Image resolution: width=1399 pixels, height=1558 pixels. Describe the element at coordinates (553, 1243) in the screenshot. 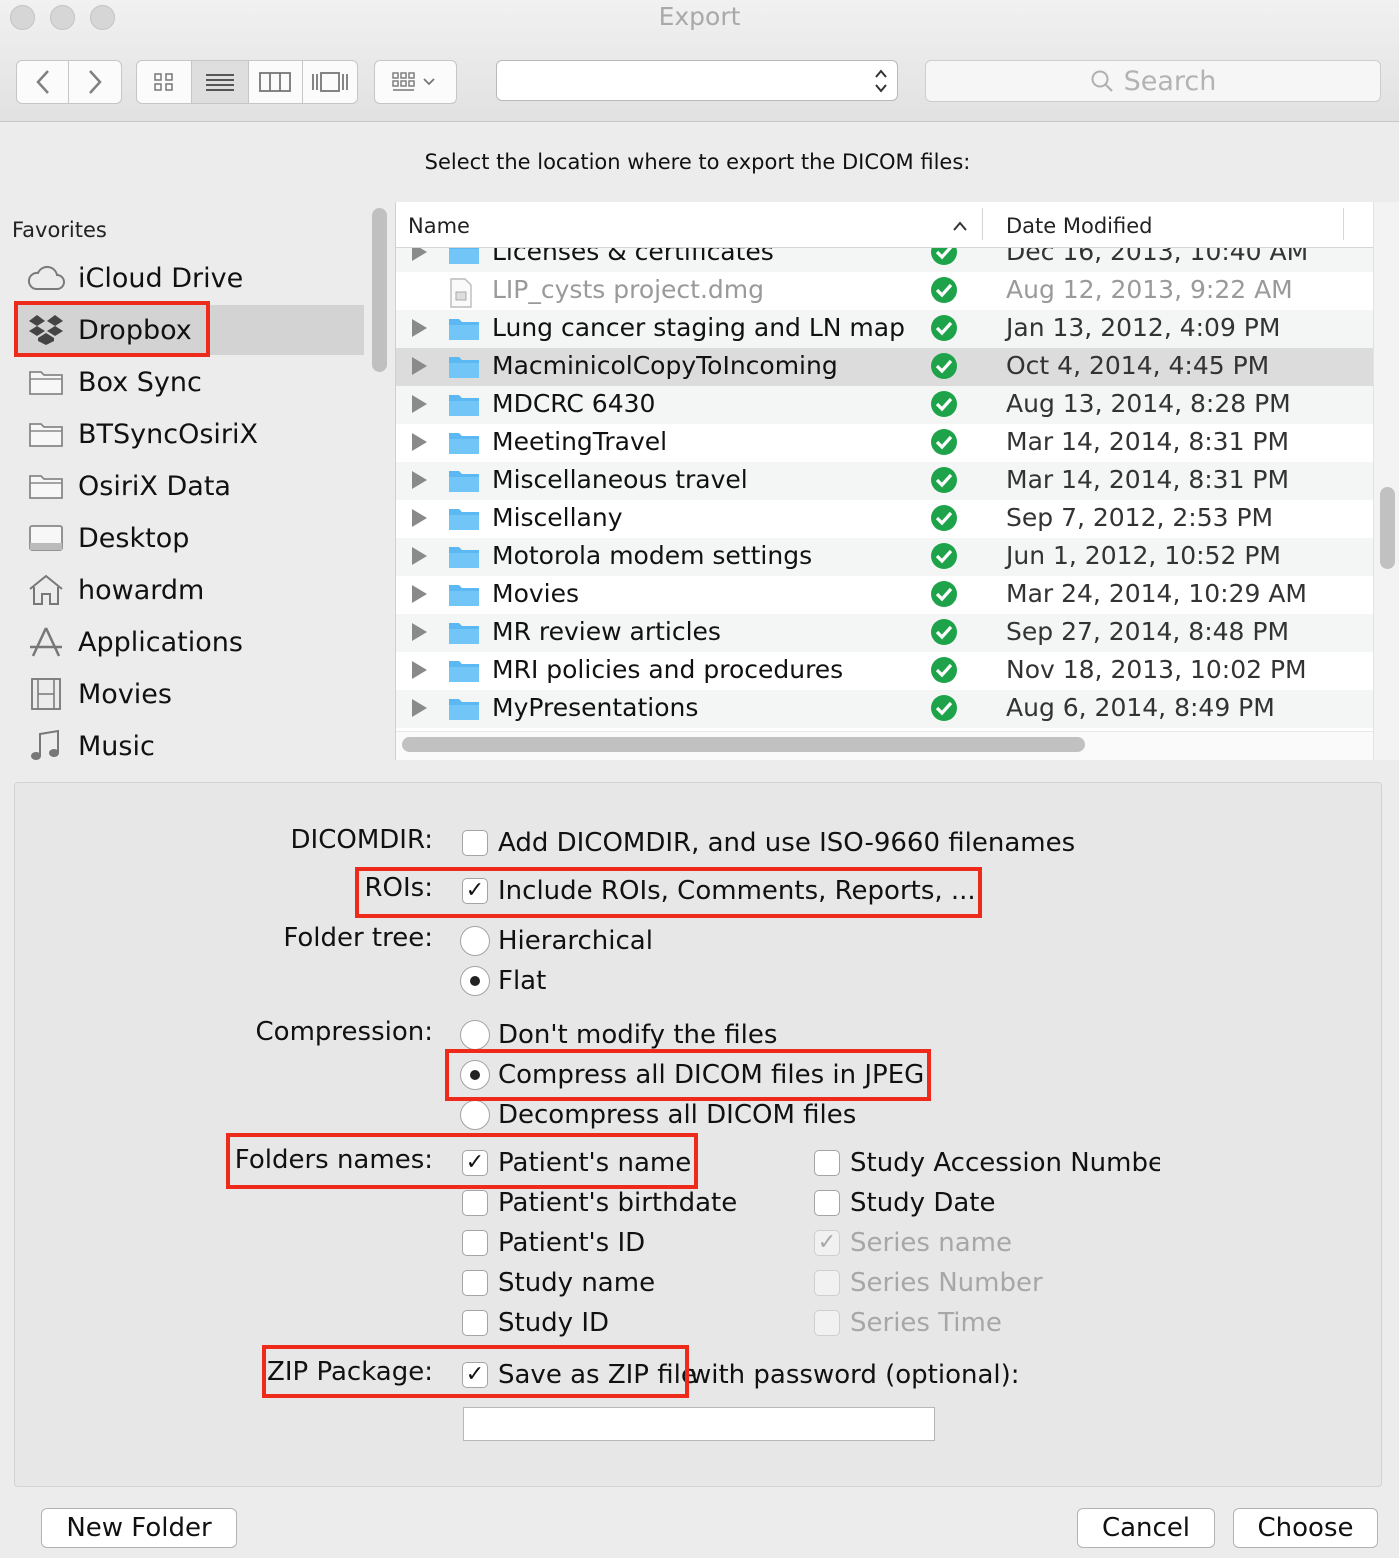

I see `checkbox-patients-id: Patient's ID` at that location.